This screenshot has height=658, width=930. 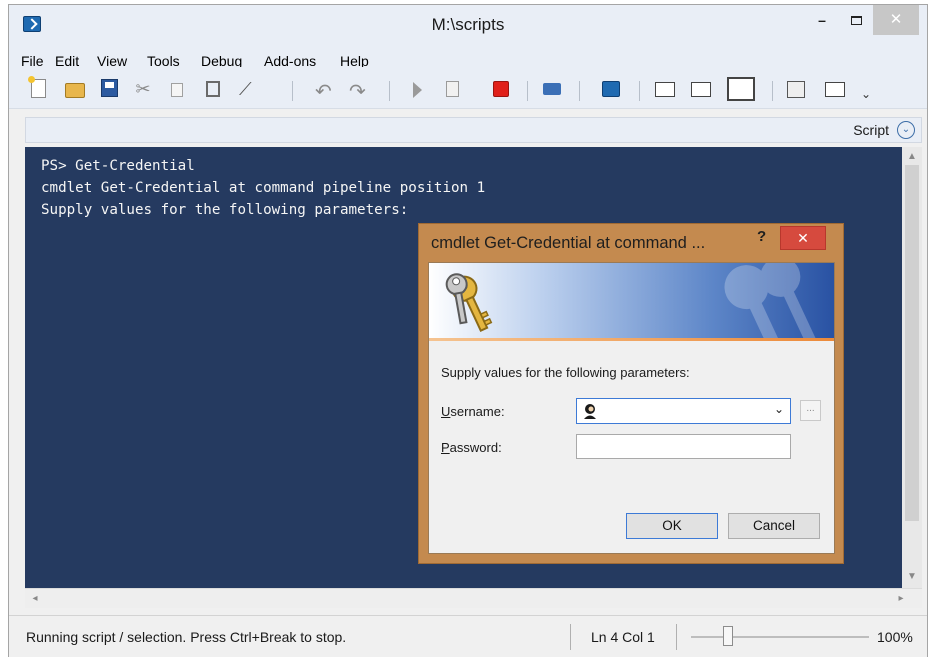 What do you see at coordinates (452, 89) in the screenshot?
I see `run-selection-icon` at bounding box center [452, 89].